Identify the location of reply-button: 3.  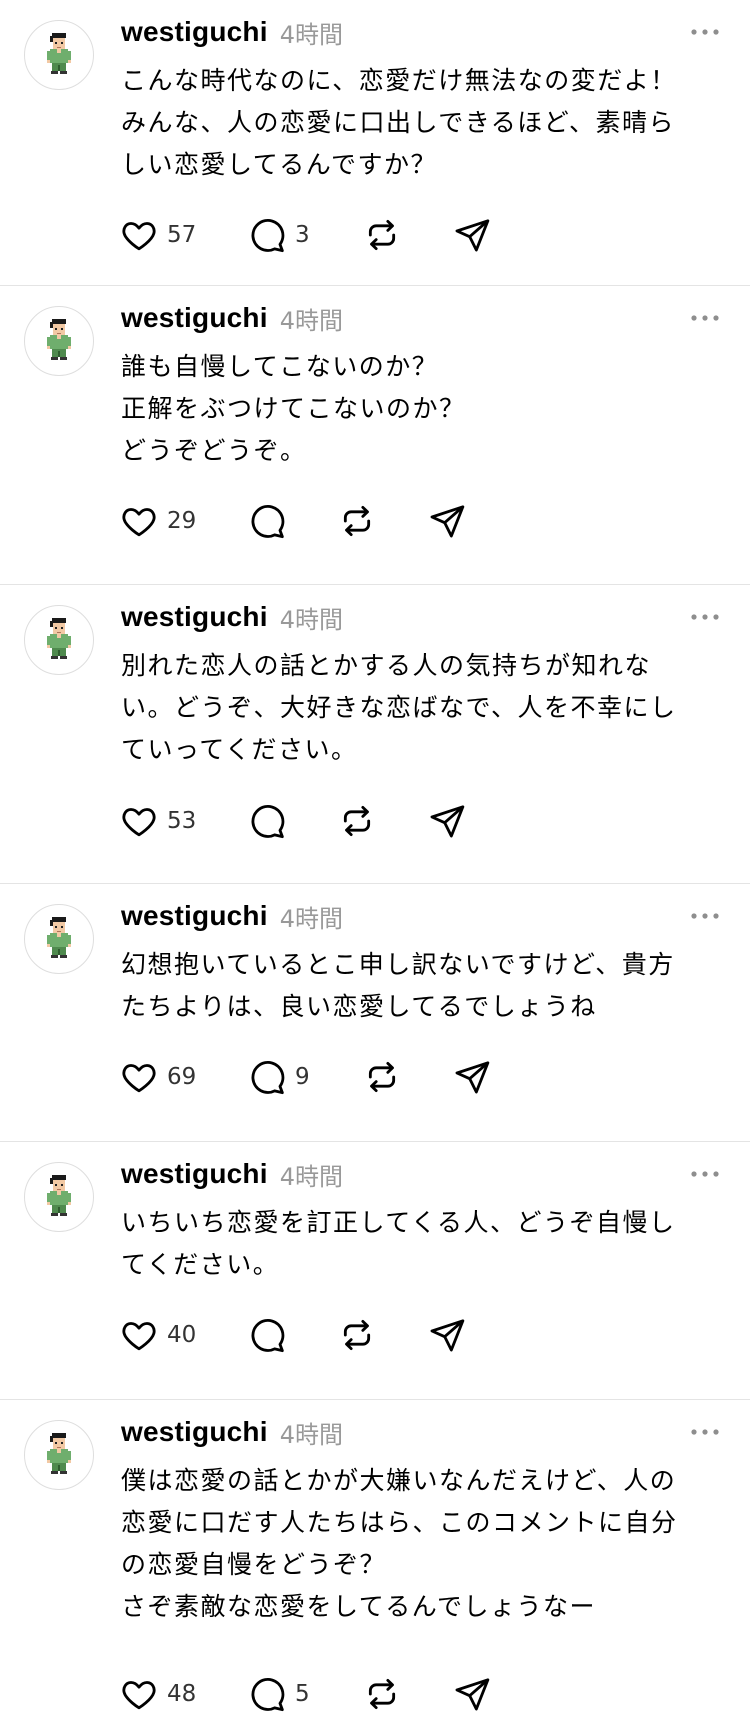
(278, 235).